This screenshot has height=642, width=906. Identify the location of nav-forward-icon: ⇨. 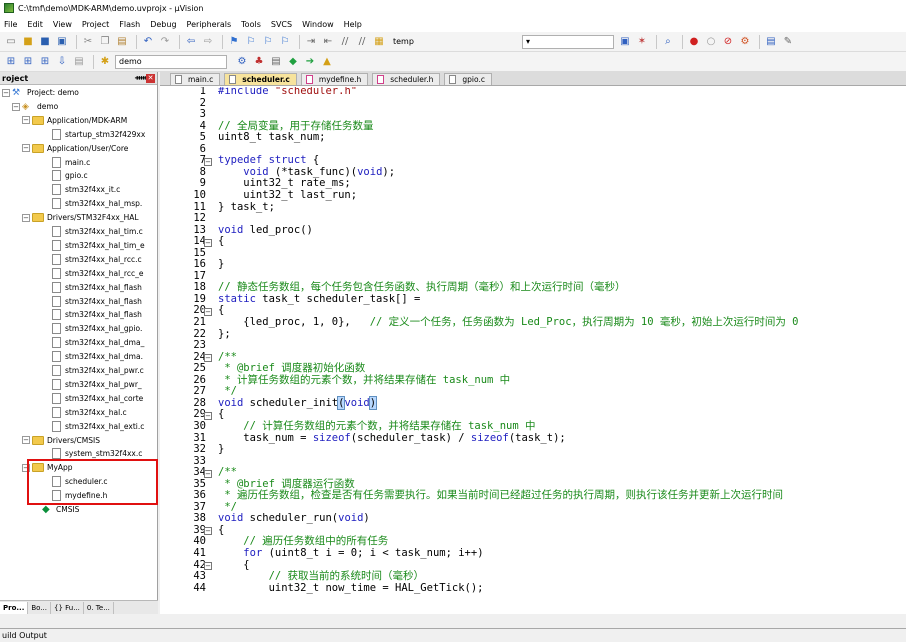
(208, 42).